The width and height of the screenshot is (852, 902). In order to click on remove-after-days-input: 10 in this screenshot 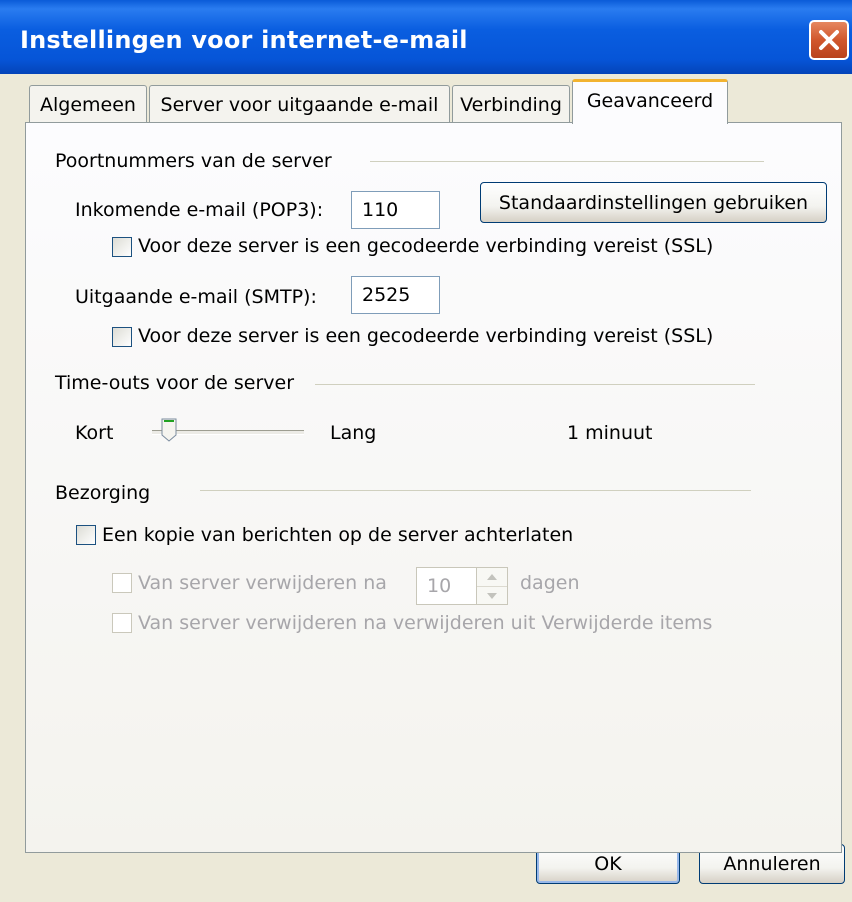, I will do `click(447, 586)`.